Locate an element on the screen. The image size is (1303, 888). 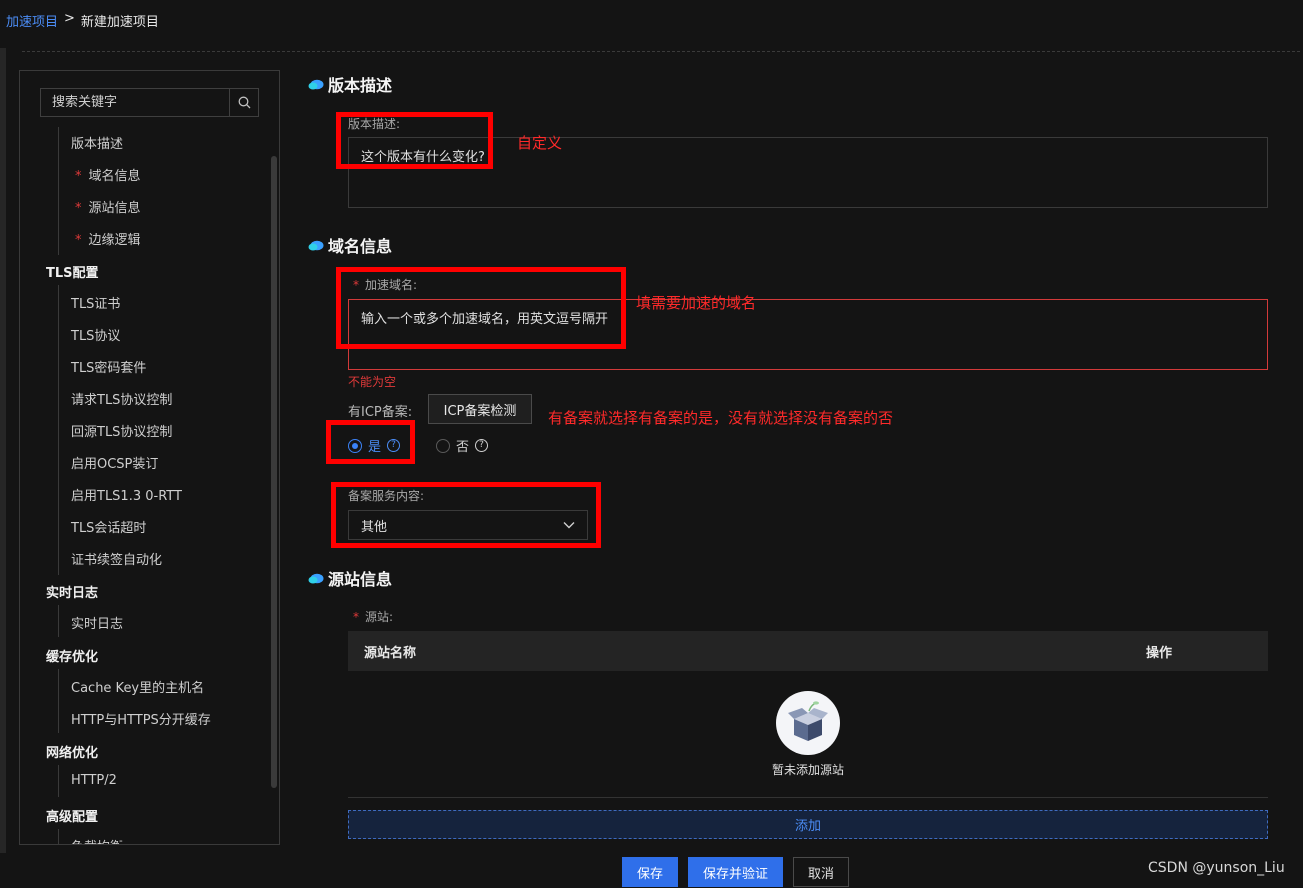
sidebar-item-http2: HTTP/2 is located at coordinates (94, 780).